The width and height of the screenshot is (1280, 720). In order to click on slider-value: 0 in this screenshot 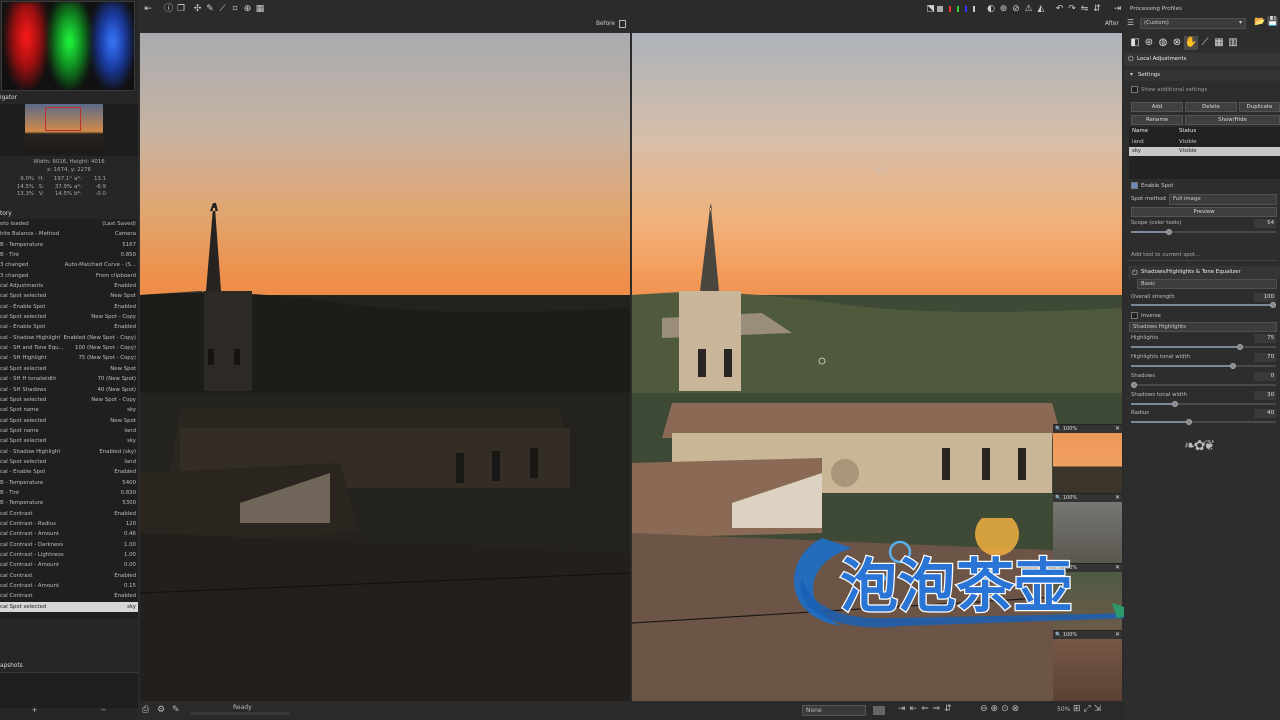, I will do `click(1265, 376)`.